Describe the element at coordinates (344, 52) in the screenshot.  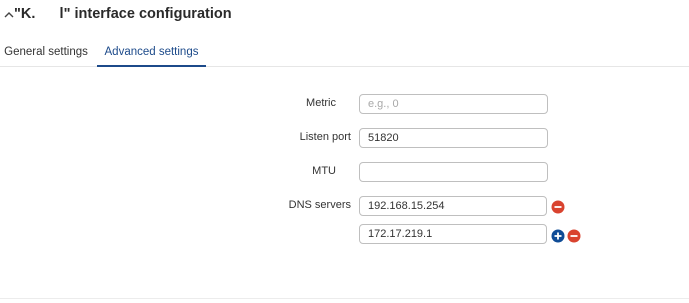
I see `tab-bar: General settings Advanced settings` at that location.